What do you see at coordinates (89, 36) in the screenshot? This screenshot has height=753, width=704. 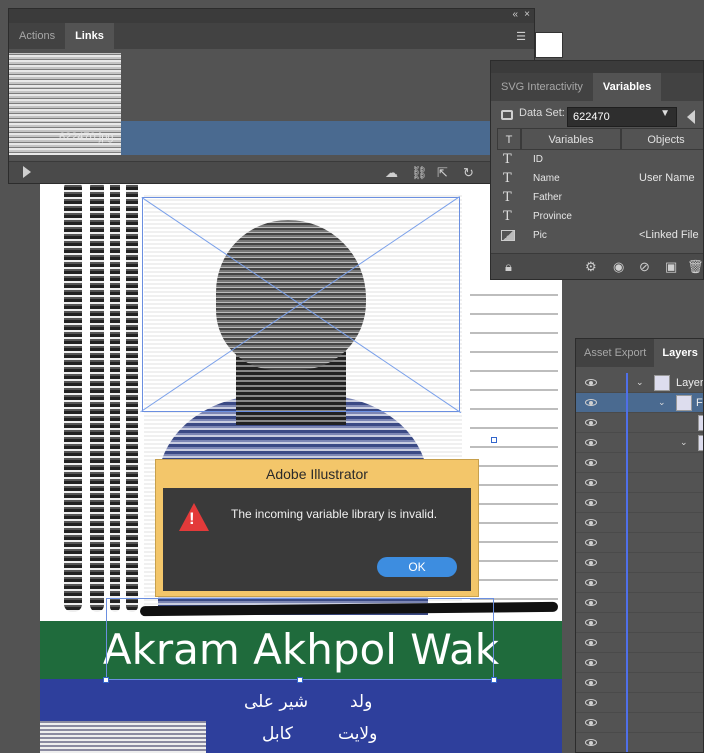 I see `tab-links: Links` at bounding box center [89, 36].